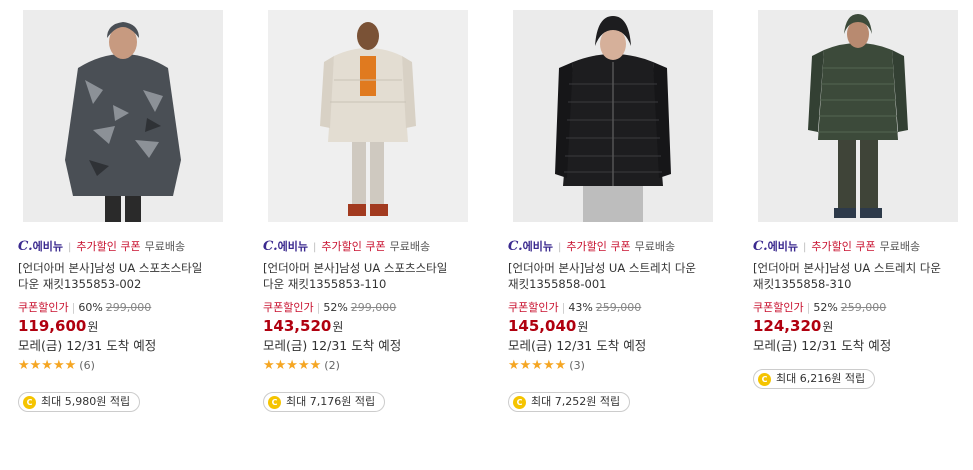 The height and width of the screenshot is (470, 973). I want to click on discount-row: 쿠폰할인가 | 52% 299,000, so click(329, 308).